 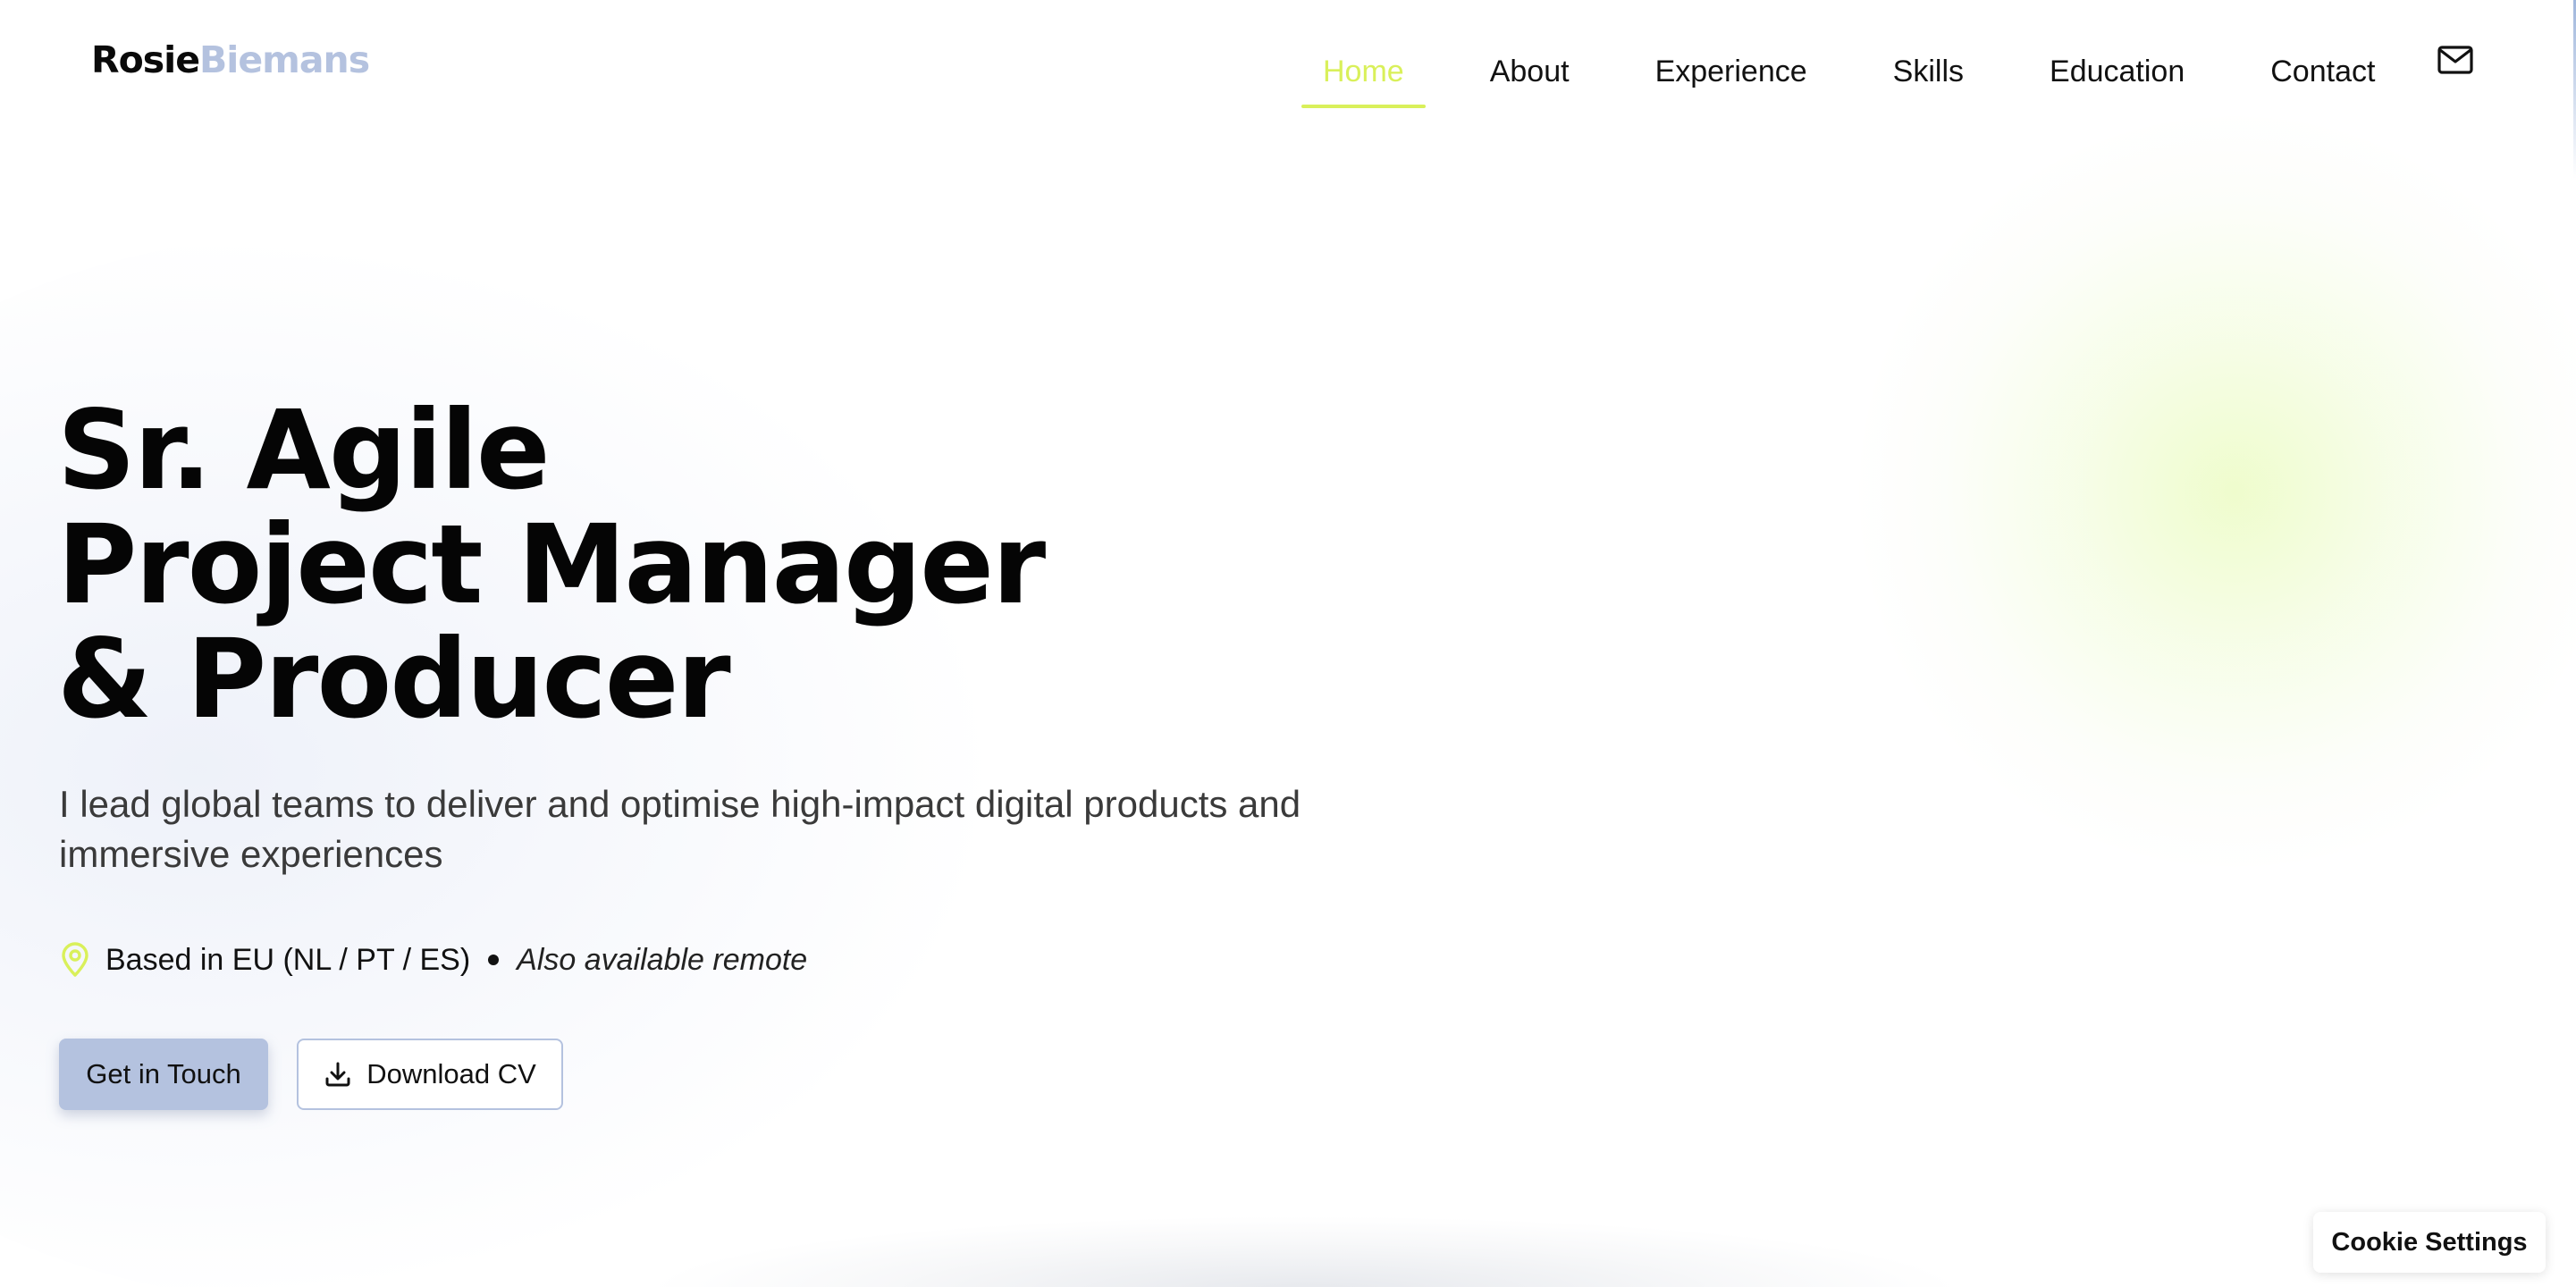 I want to click on hero-title: Sr. Agile Project Manager & Producer, so click(x=552, y=565).